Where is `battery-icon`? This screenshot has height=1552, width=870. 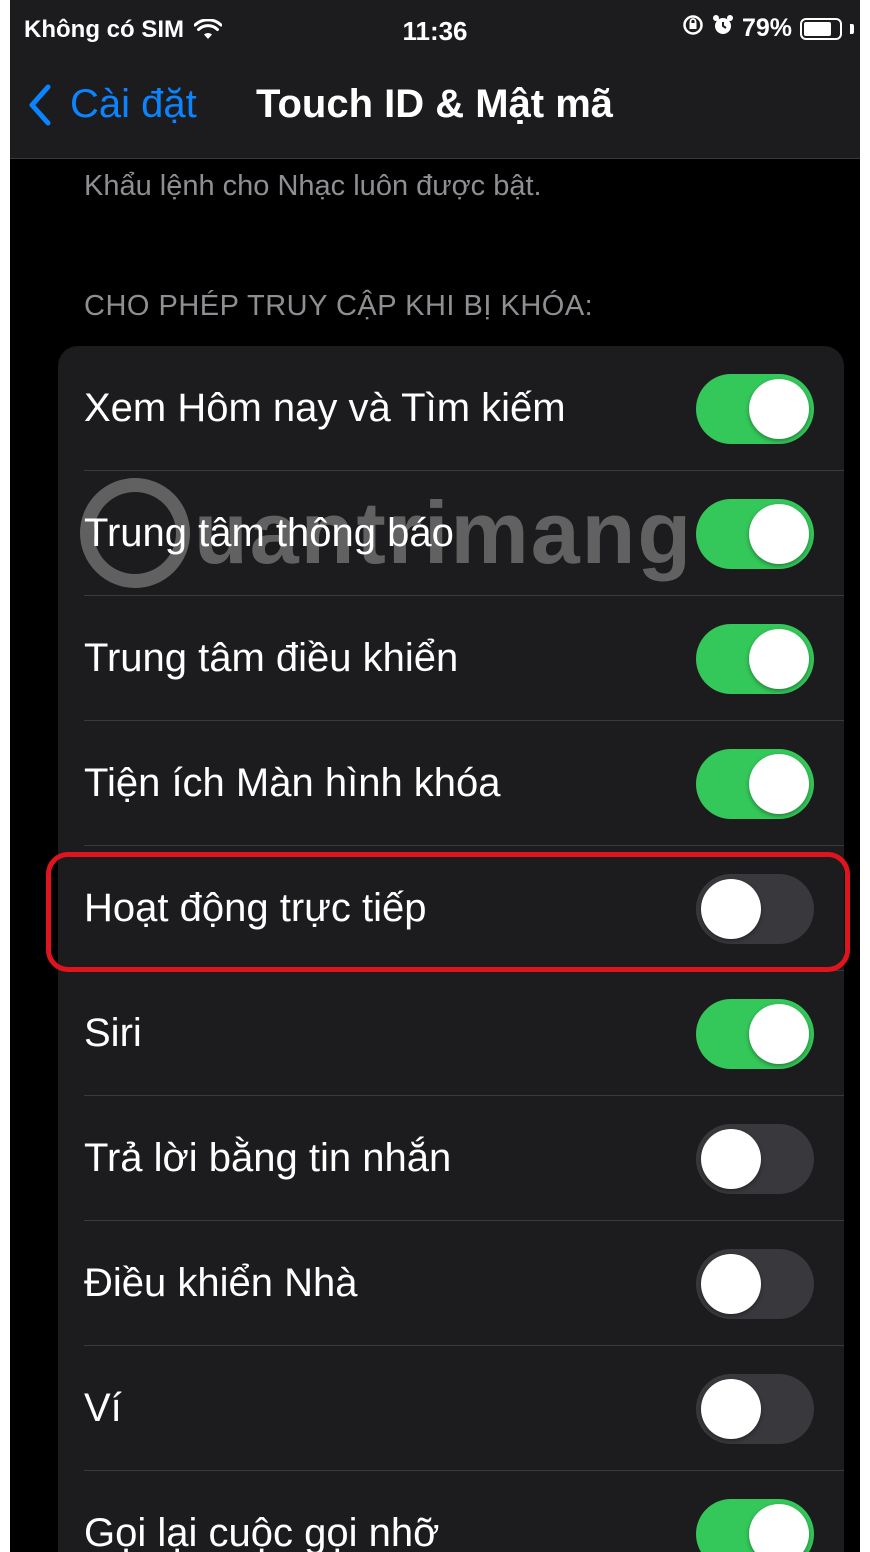 battery-icon is located at coordinates (821, 28).